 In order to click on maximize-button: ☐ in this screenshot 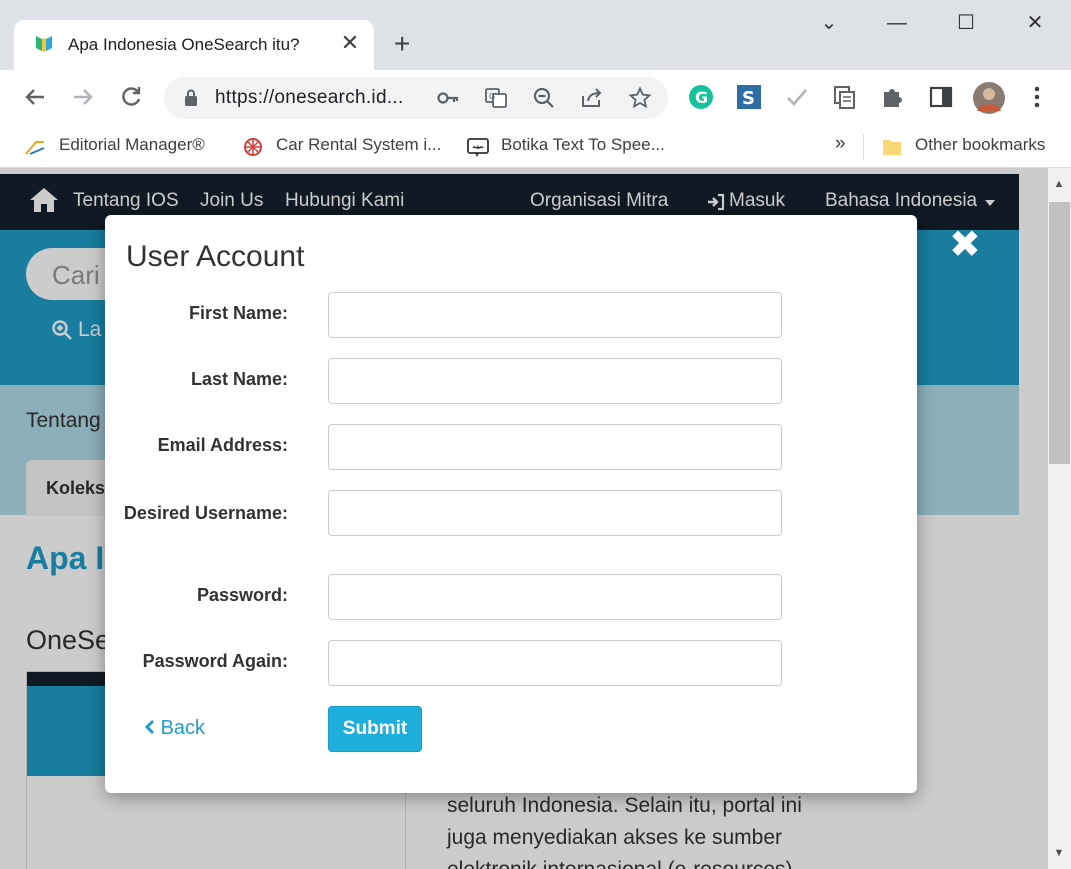, I will do `click(966, 23)`.